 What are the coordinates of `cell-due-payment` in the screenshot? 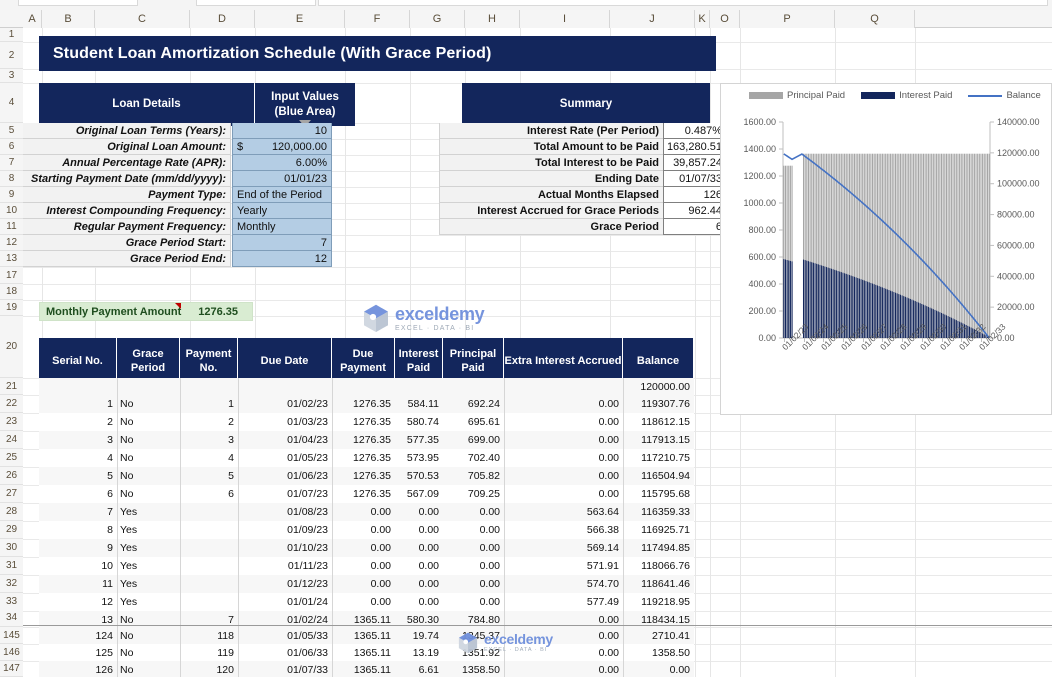 It's located at (363, 386).